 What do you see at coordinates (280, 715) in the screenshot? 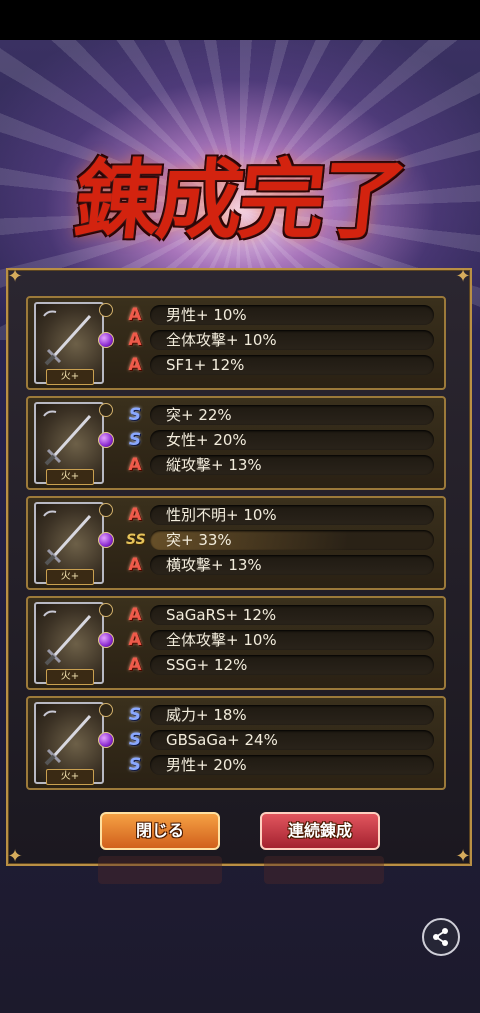
I see `stat-line: S 威力+ 18%` at bounding box center [280, 715].